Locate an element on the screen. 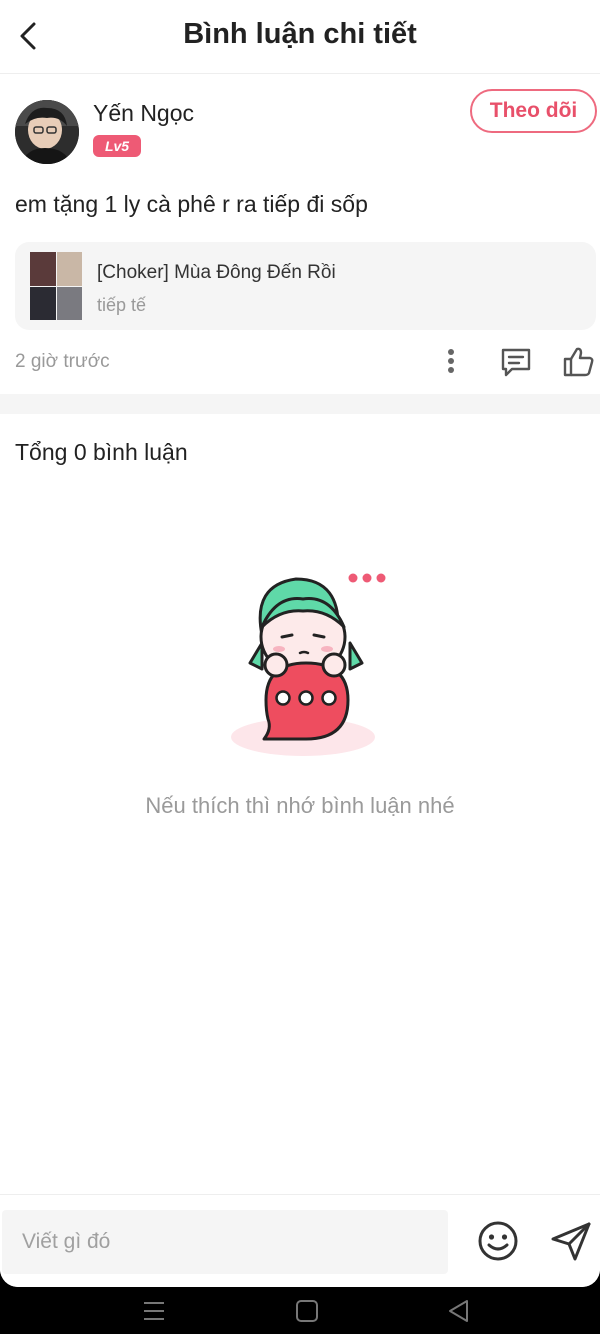 Image resolution: width=600 pixels, height=1334 pixels. comment-input-bar is located at coordinates (300, 1240).